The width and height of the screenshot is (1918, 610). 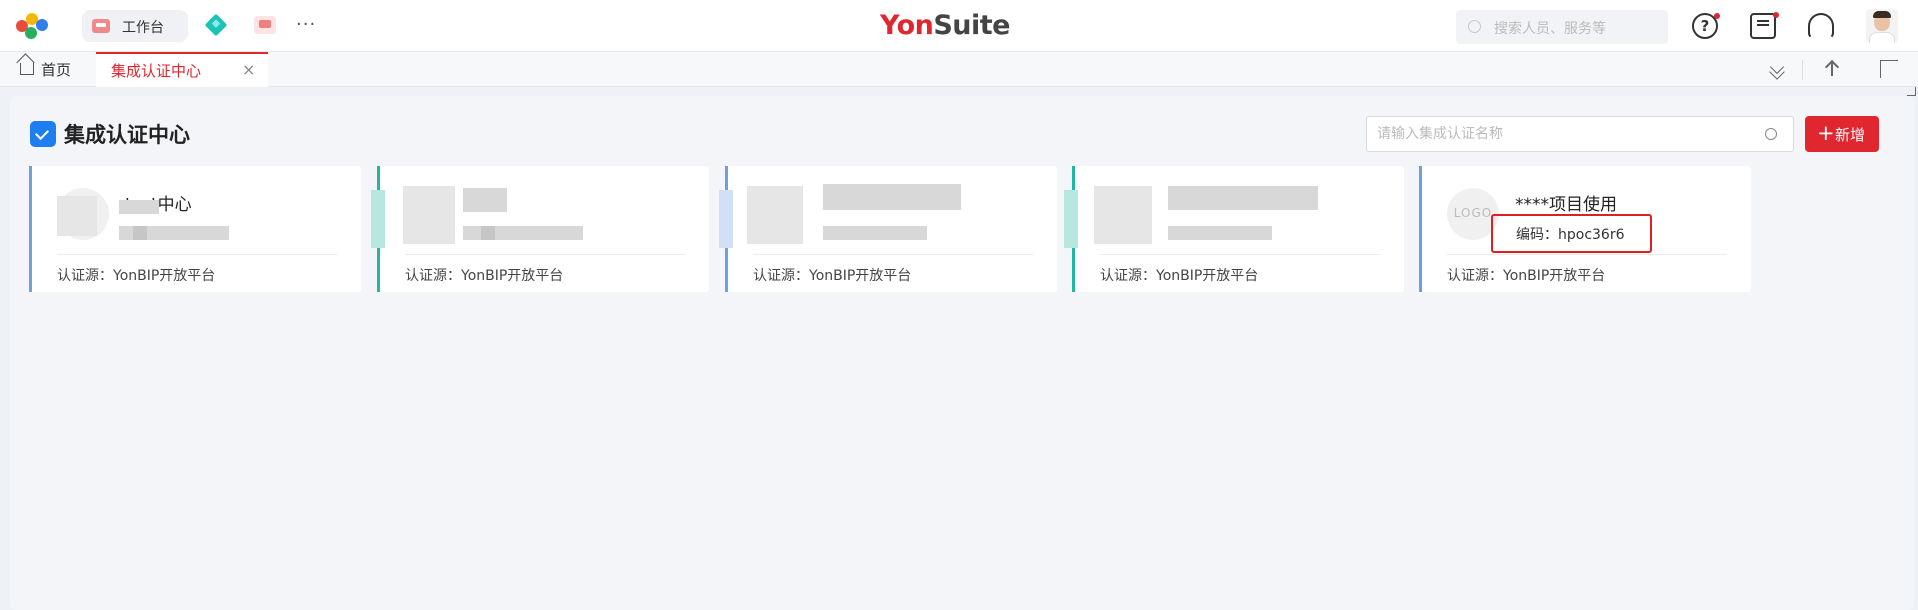 I want to click on fullscreen-icon, so click(x=1898, y=78).